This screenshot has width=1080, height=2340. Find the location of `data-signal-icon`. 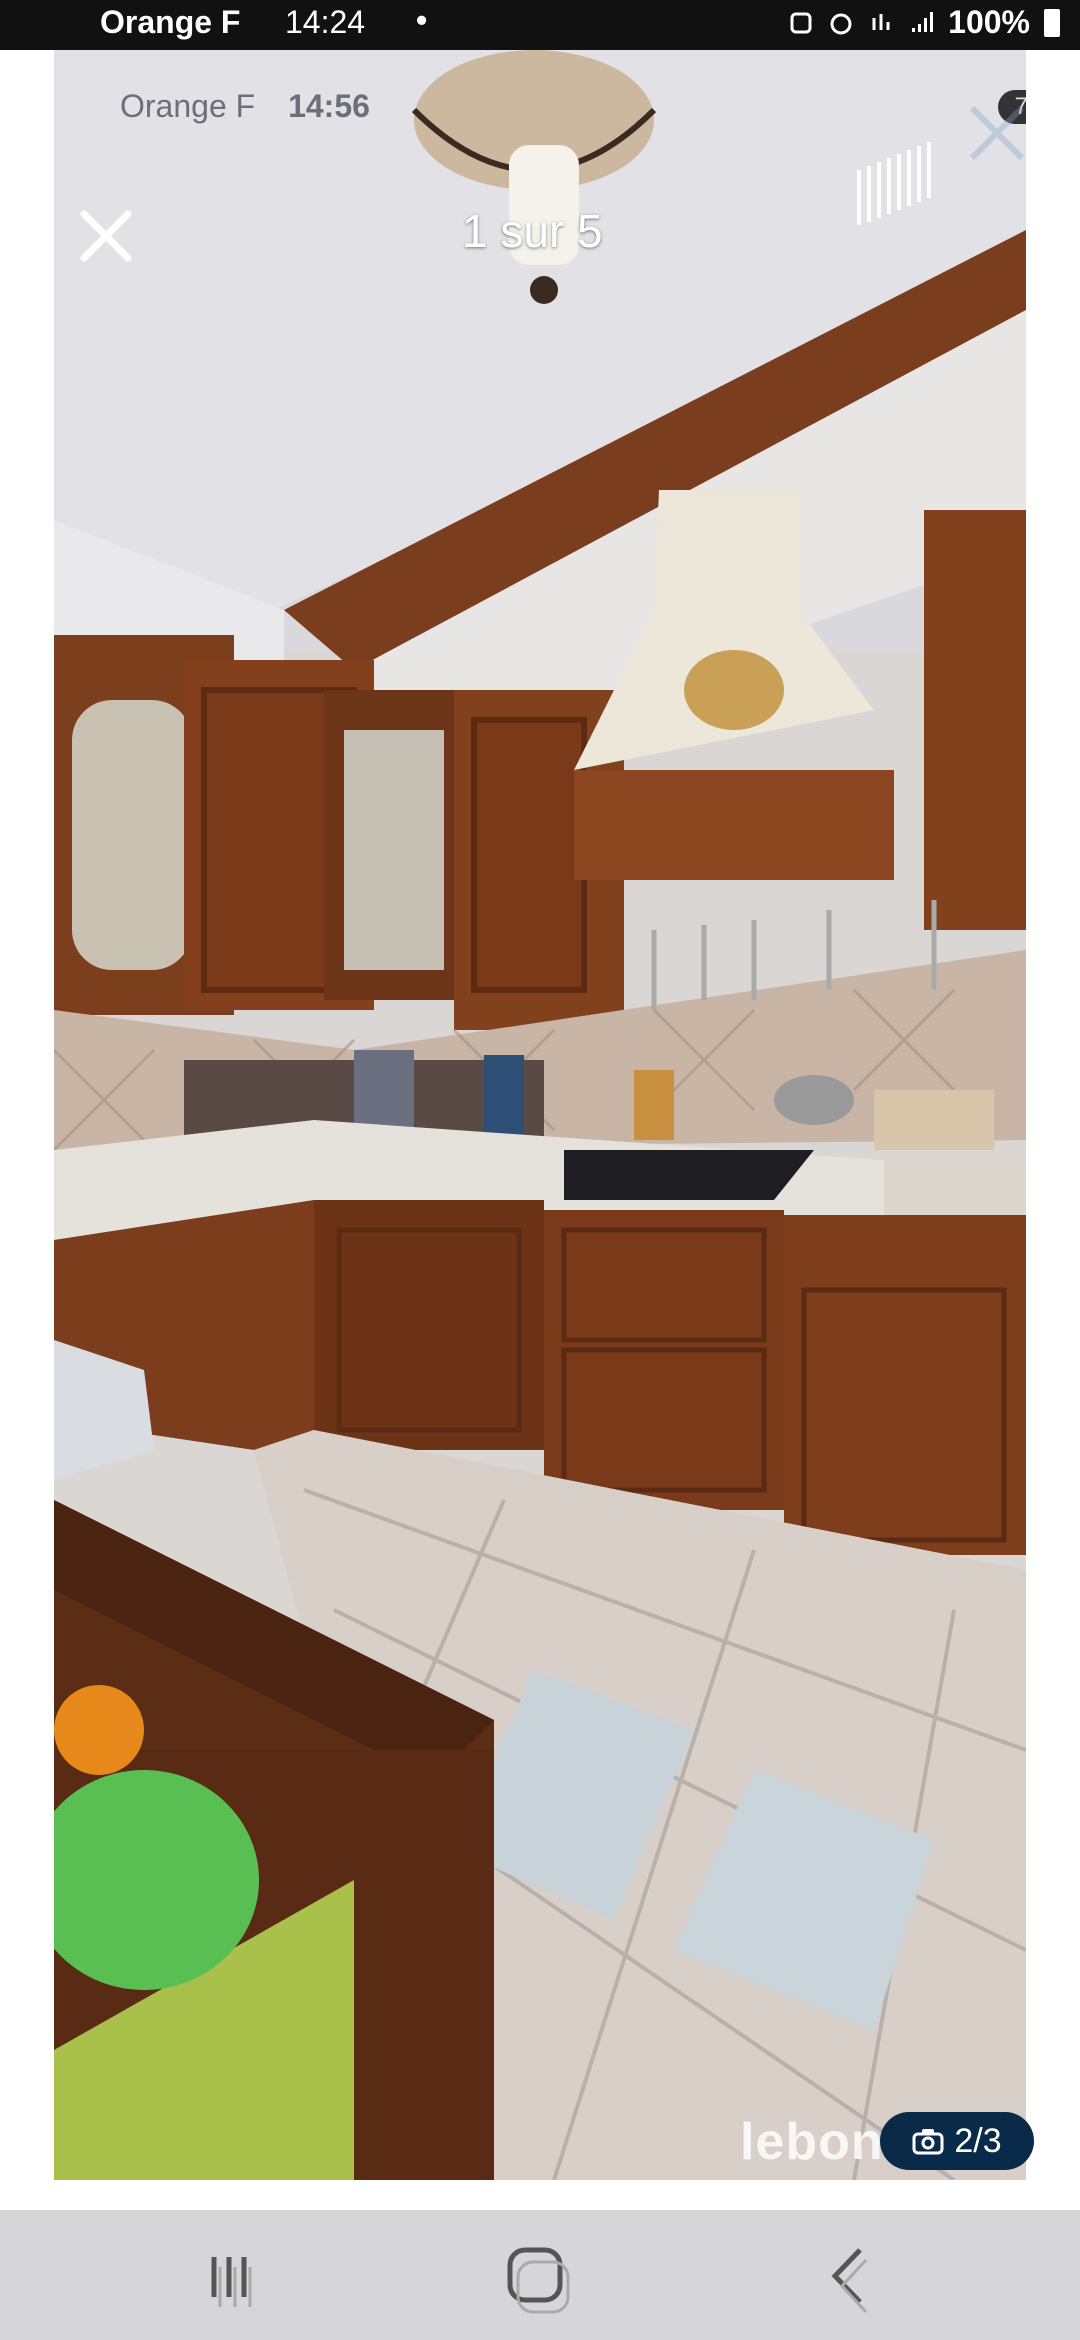

data-signal-icon is located at coordinates (881, 21).